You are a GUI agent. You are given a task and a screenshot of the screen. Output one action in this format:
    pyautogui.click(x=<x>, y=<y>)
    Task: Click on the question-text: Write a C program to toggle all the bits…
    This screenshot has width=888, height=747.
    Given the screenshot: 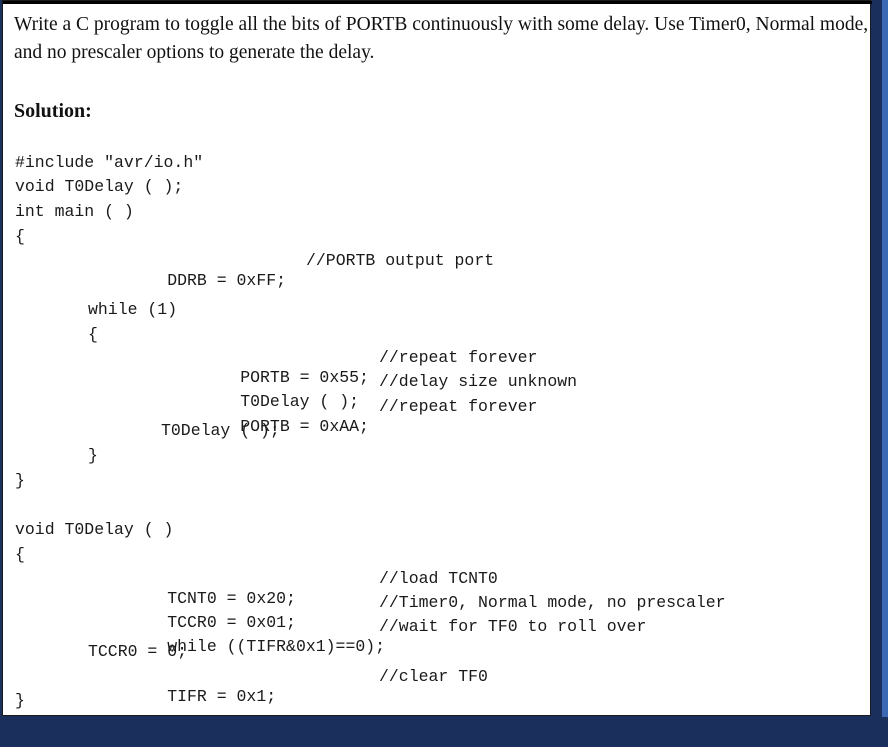 What is the action you would take?
    pyautogui.click(x=441, y=38)
    